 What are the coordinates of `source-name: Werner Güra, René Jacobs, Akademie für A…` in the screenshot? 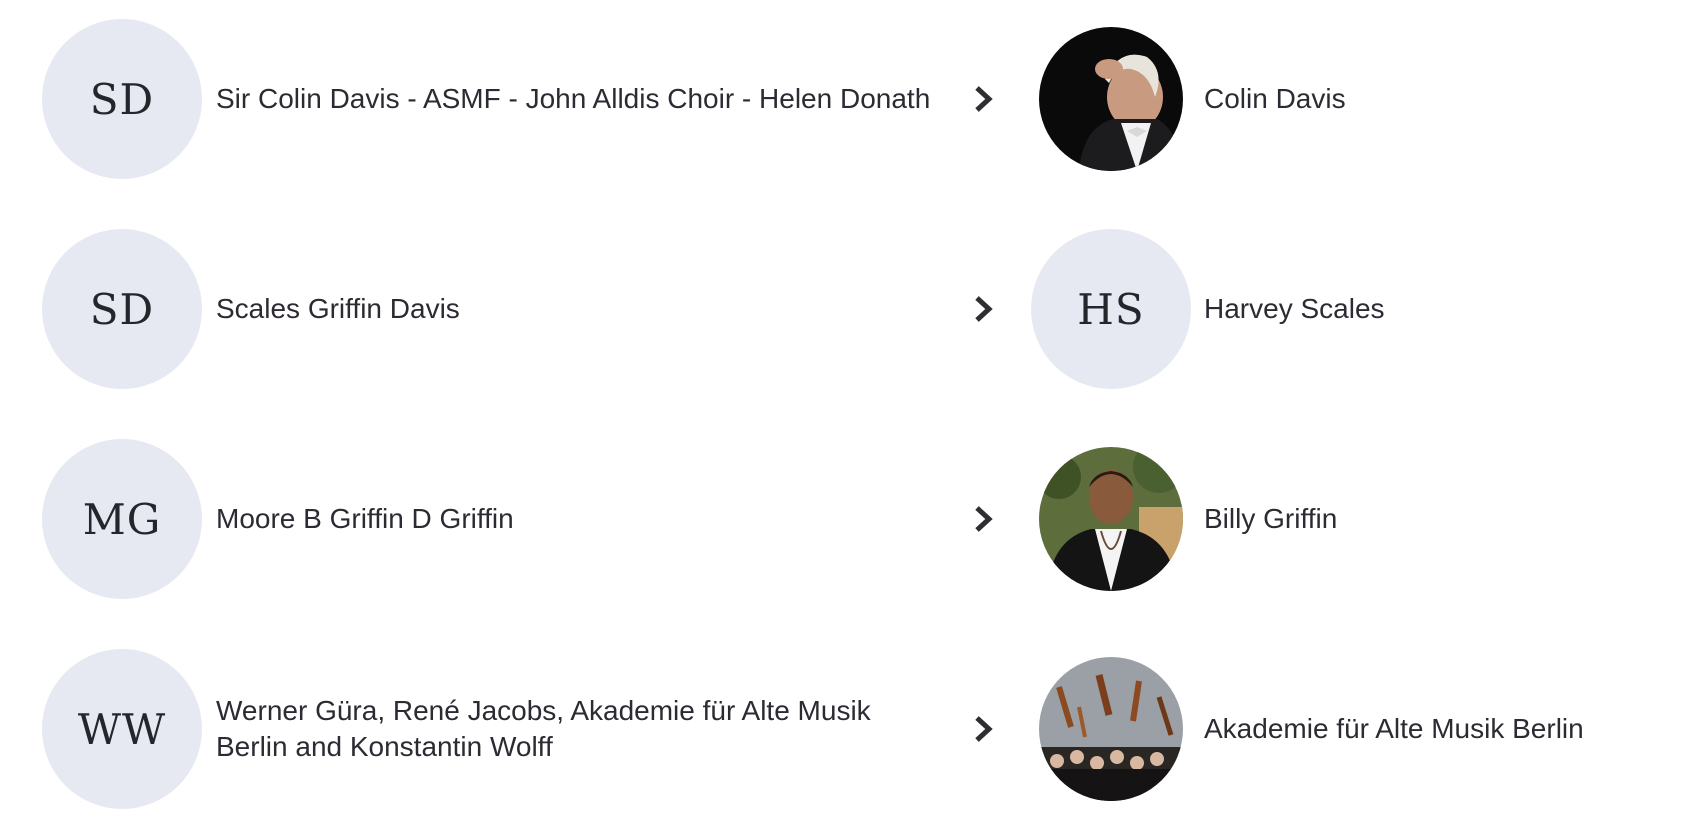 It's located at (543, 728).